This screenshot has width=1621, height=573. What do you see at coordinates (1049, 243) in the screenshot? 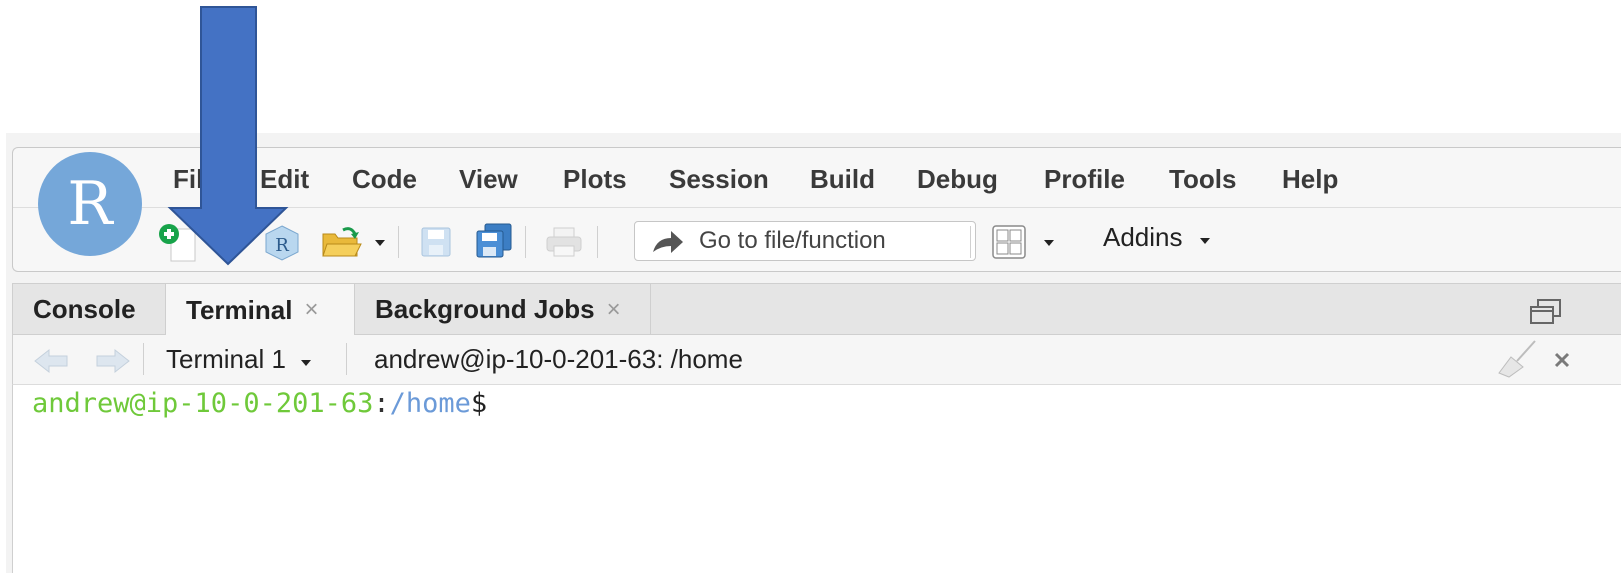
I see `layout-dropdown-icon` at bounding box center [1049, 243].